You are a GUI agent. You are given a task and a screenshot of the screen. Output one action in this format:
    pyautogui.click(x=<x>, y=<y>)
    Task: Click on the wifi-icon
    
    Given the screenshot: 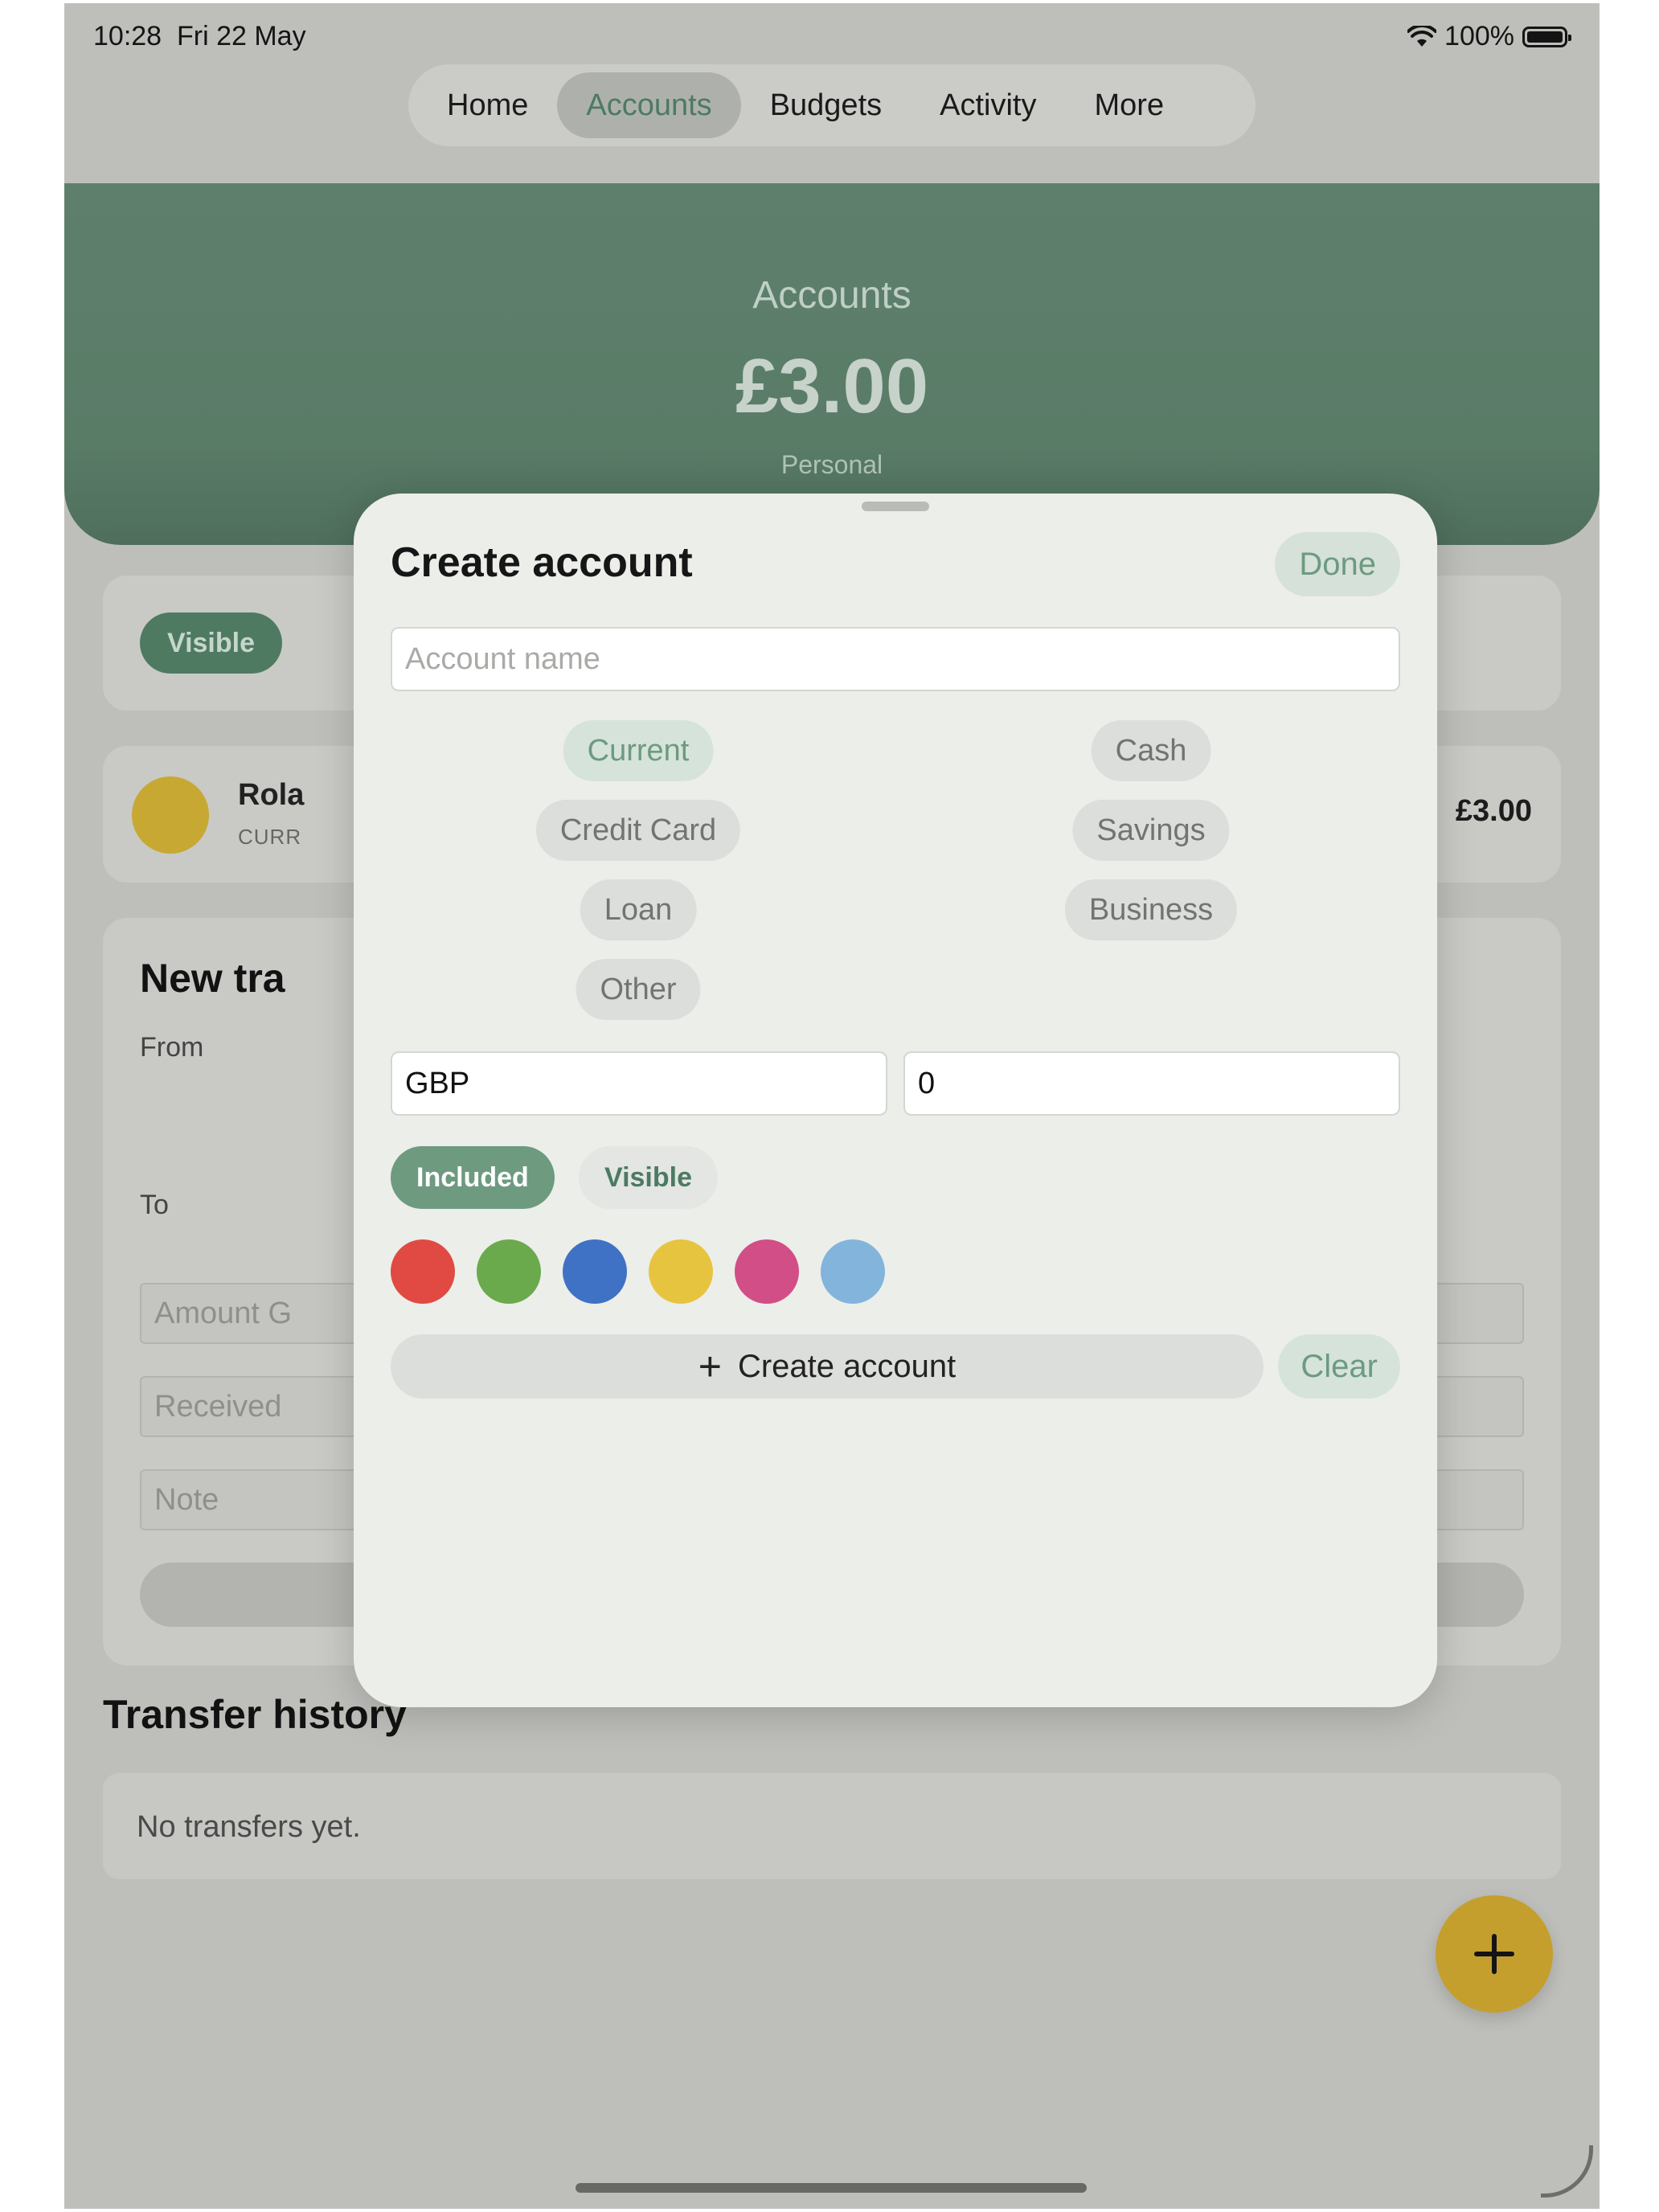 What is the action you would take?
    pyautogui.click(x=1422, y=36)
    